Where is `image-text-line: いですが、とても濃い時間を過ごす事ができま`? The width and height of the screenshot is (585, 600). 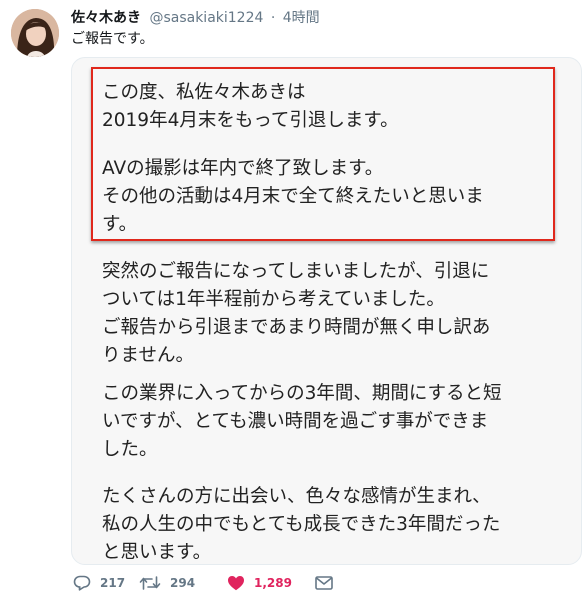
image-text-line: いですが、とても濃い時間を過ごす事ができま is located at coordinates (295, 421).